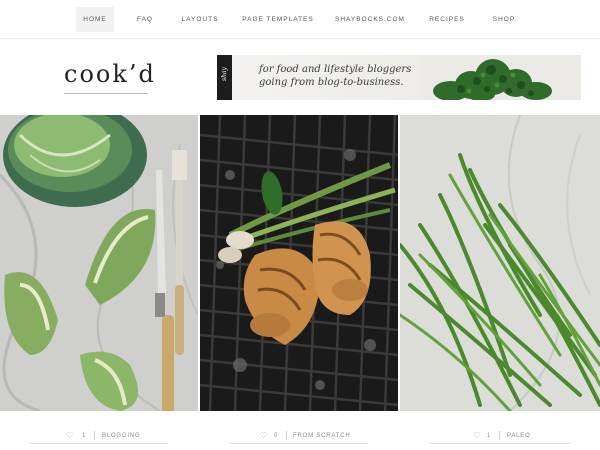 This screenshot has width=600, height=450. What do you see at coordinates (370, 19) in the screenshot?
I see `nav-shaybocks: SHAYBOCKS.COM` at bounding box center [370, 19].